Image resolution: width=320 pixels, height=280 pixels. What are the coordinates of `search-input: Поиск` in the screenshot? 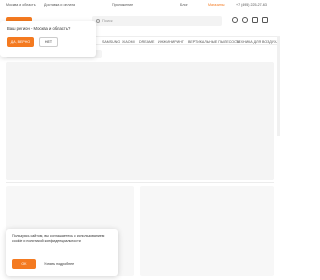 It's located at (157, 21).